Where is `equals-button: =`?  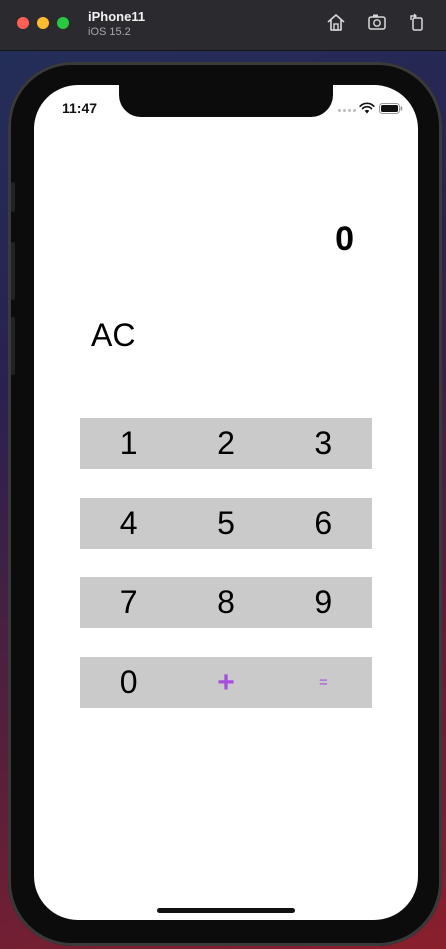
equals-button: = is located at coordinates (323, 682).